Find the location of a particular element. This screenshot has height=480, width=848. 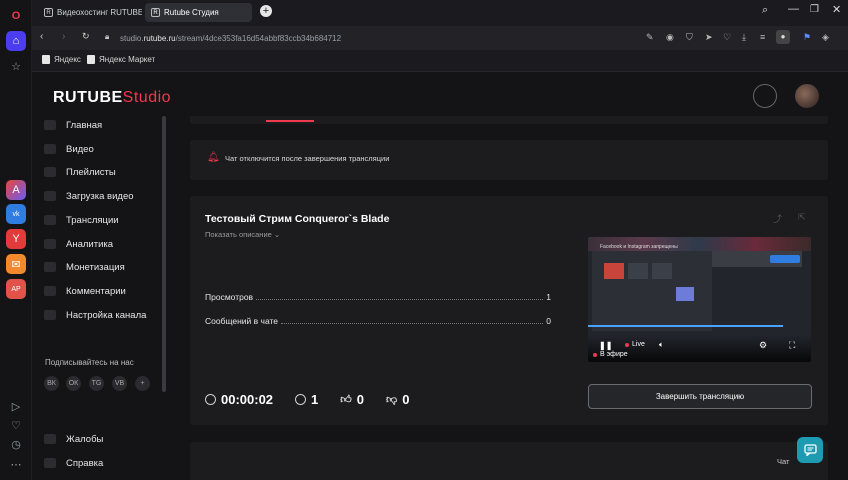

nav-label: Монетизация is located at coordinates (95, 267).